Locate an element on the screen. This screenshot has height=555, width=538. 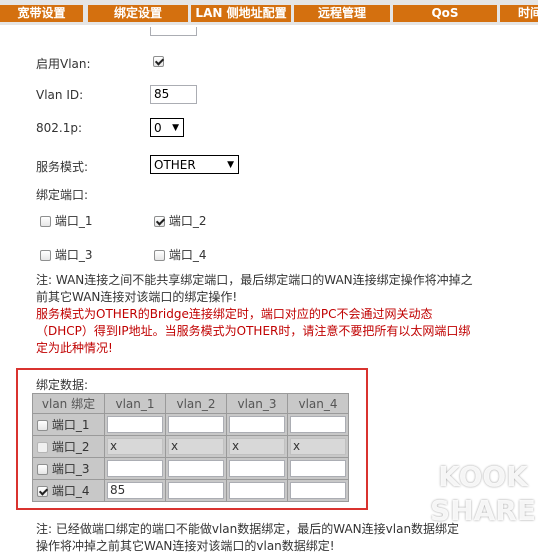
enable-vlan-checkbox is located at coordinates (158, 61).